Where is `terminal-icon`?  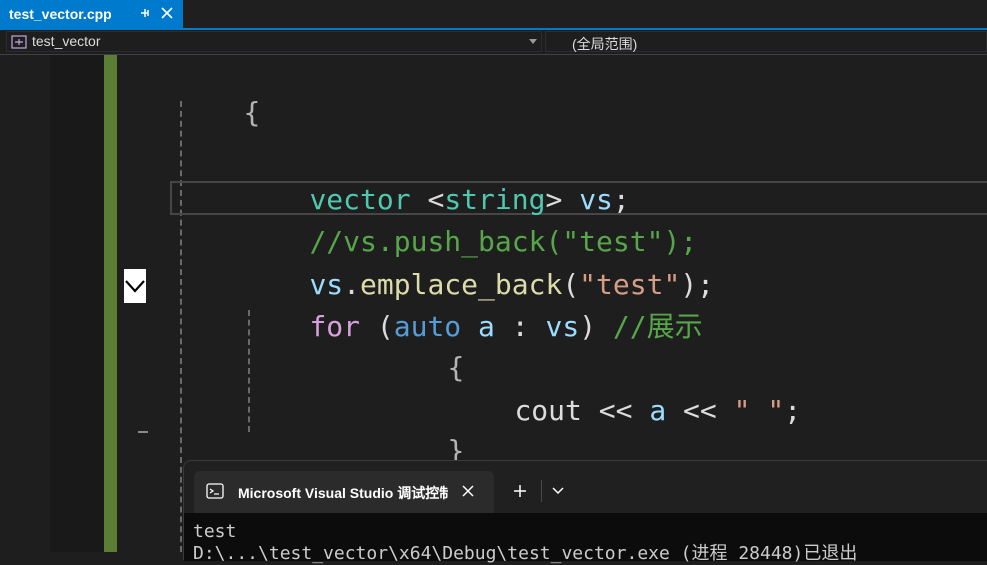 terminal-icon is located at coordinates (215, 491).